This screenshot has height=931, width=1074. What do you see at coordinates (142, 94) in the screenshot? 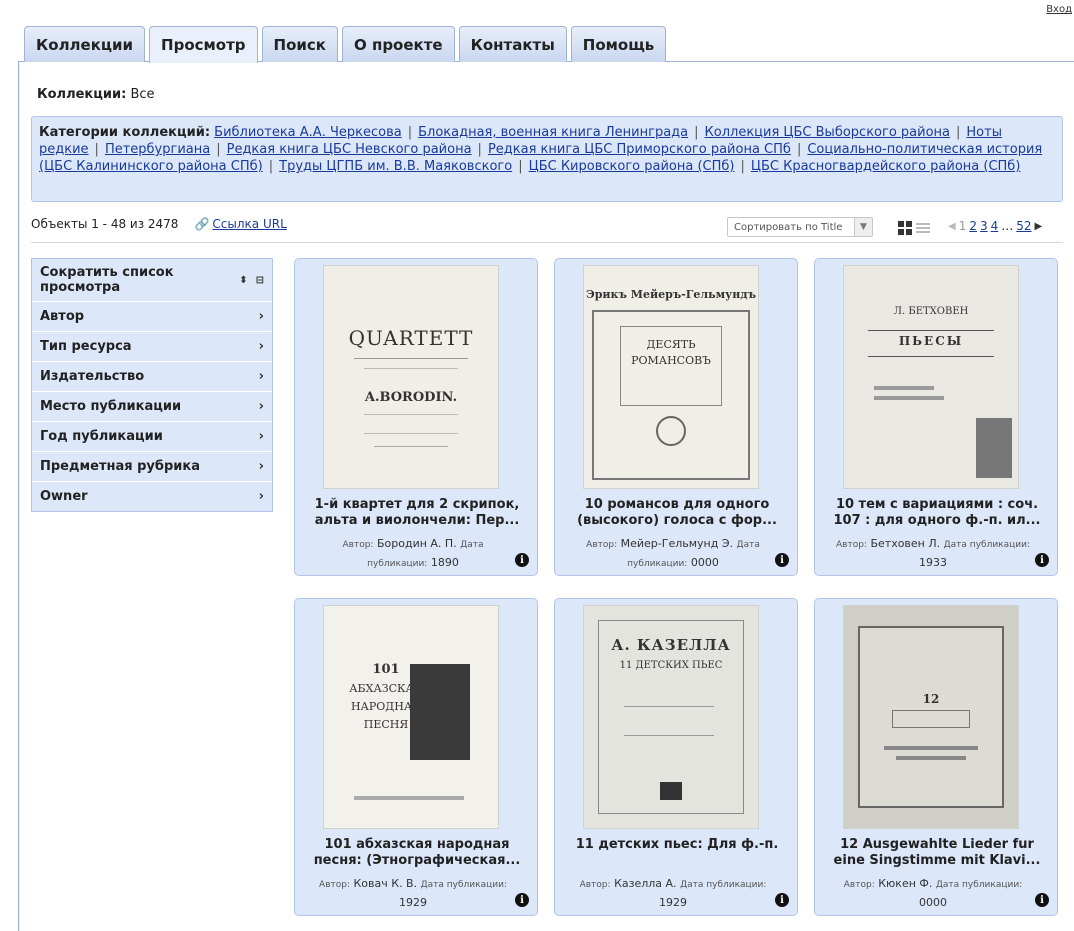
I see `collections-value: Все` at bounding box center [142, 94].